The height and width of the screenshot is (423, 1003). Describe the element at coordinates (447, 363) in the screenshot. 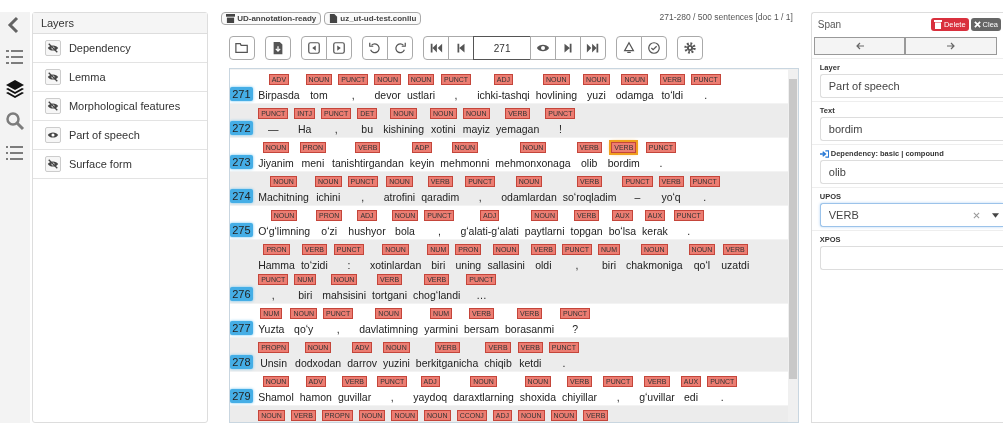

I see `token-word: berkitganicha` at that location.